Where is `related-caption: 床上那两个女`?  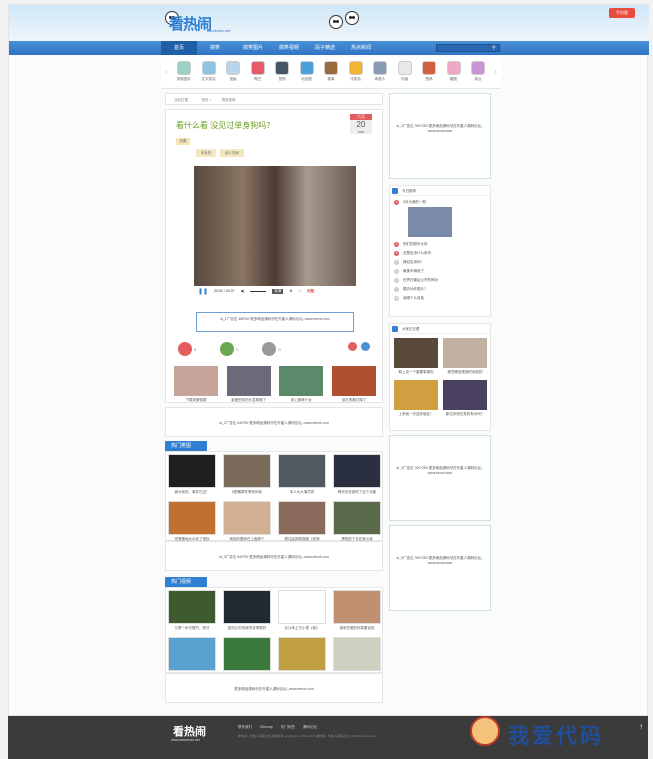
related-caption: 床上那两个女 is located at coordinates (301, 400).